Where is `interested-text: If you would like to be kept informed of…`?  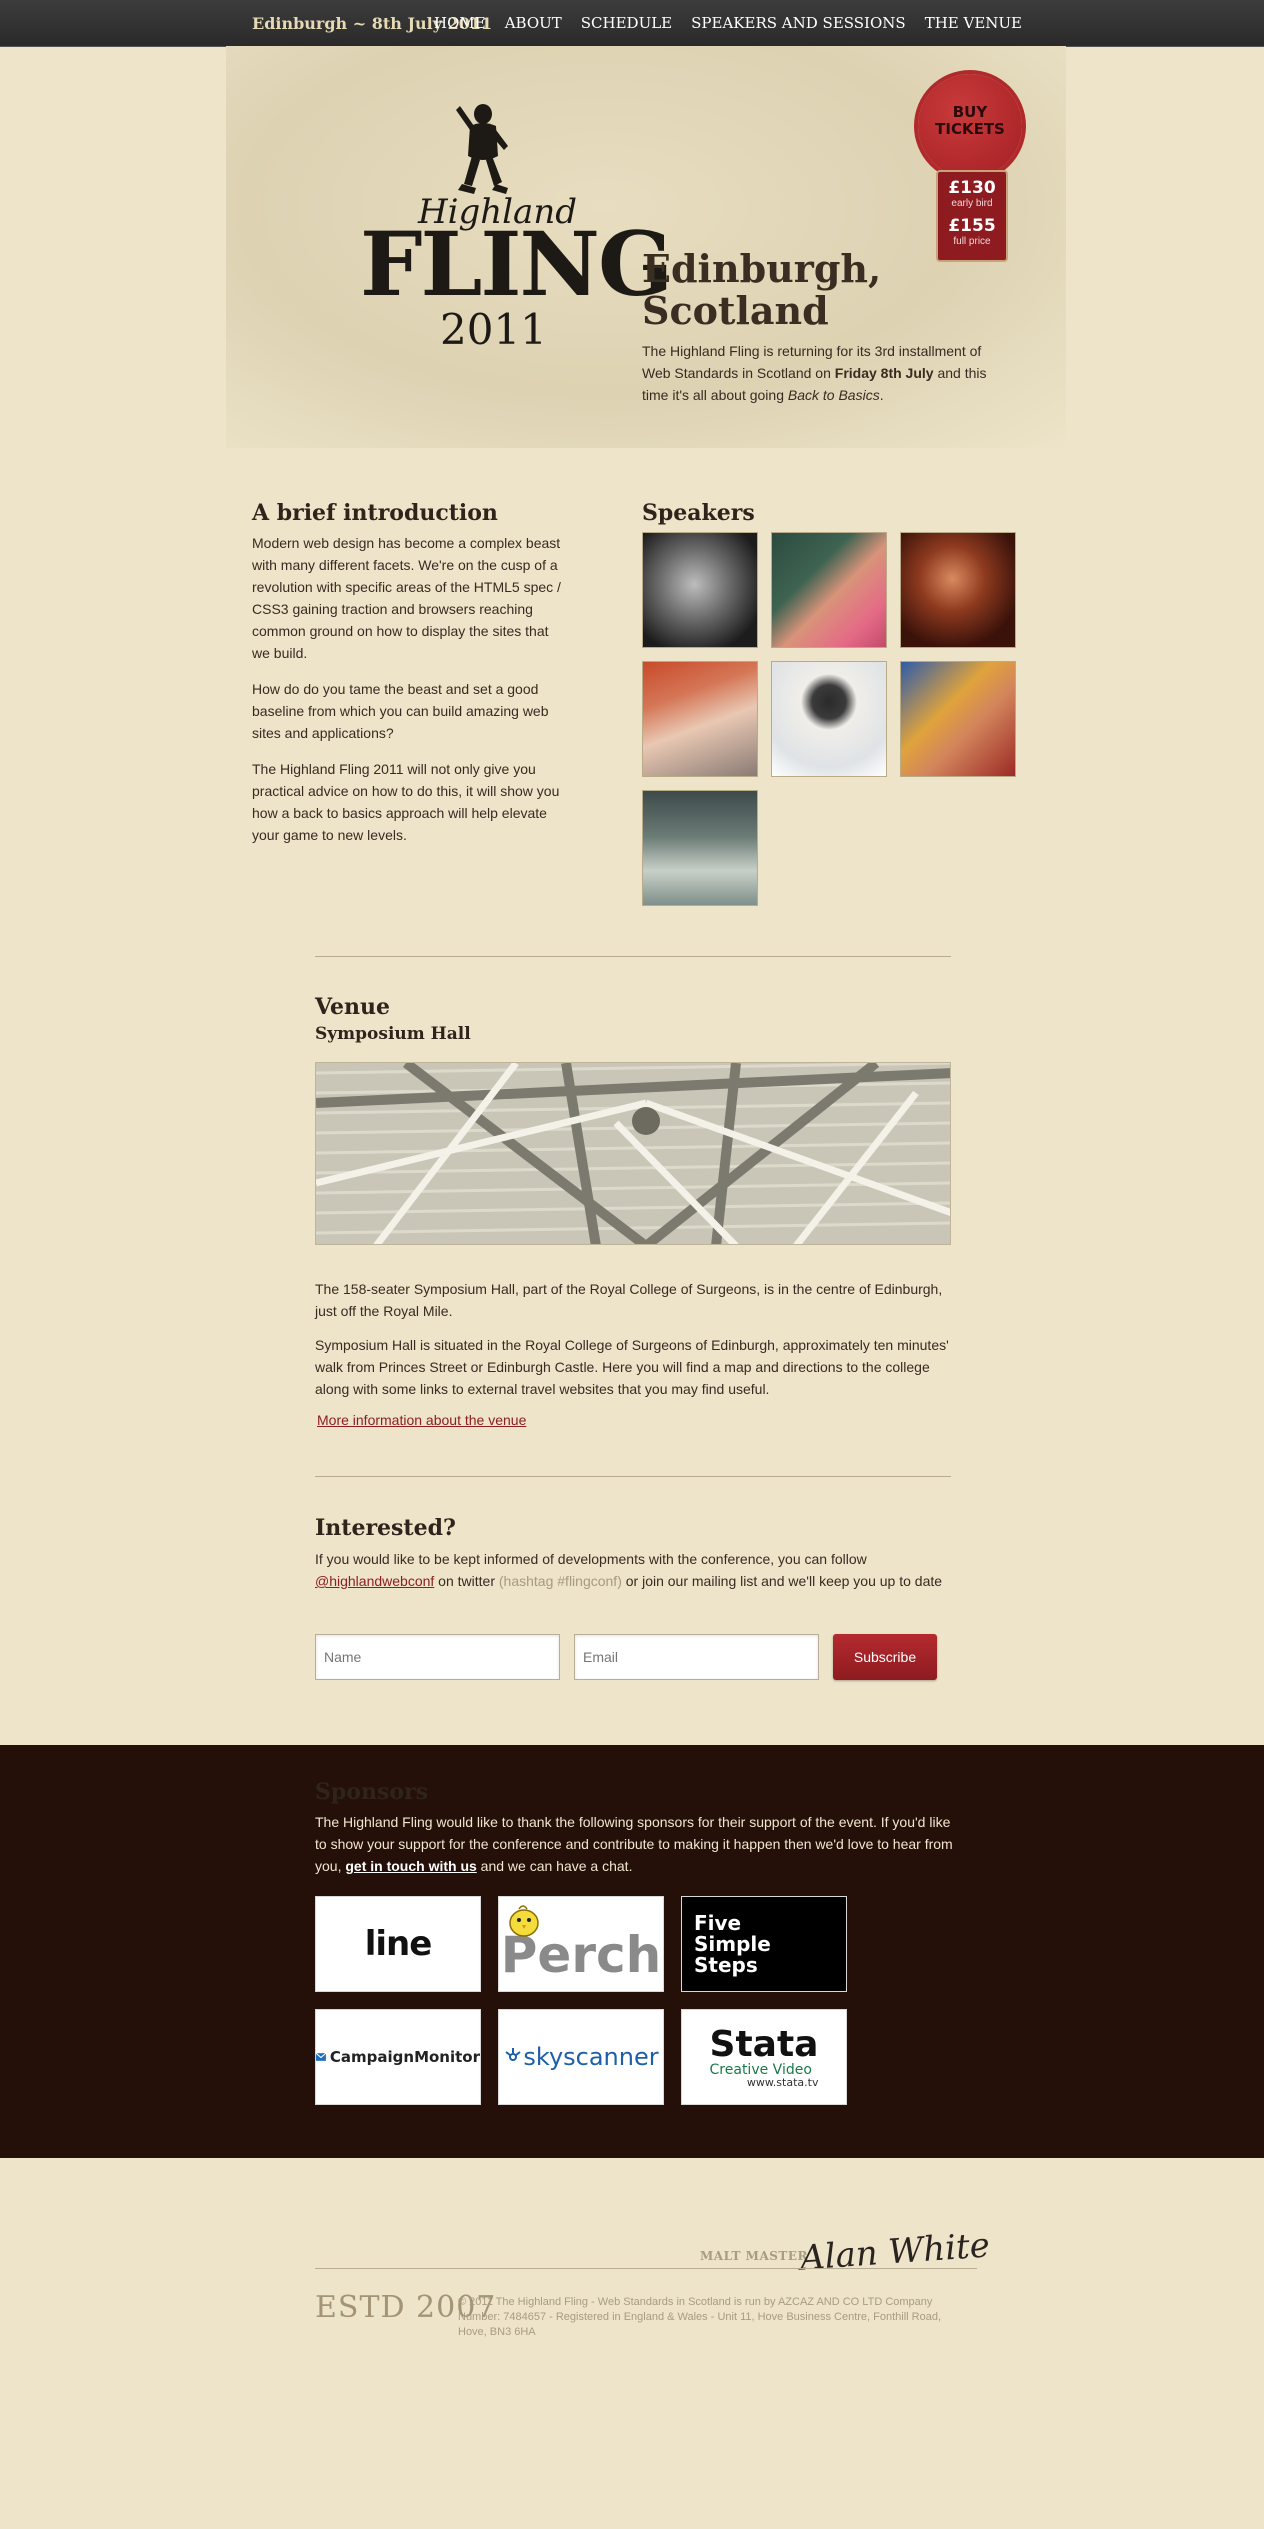 interested-text: If you would like to be kept informed of… is located at coordinates (630, 1570).